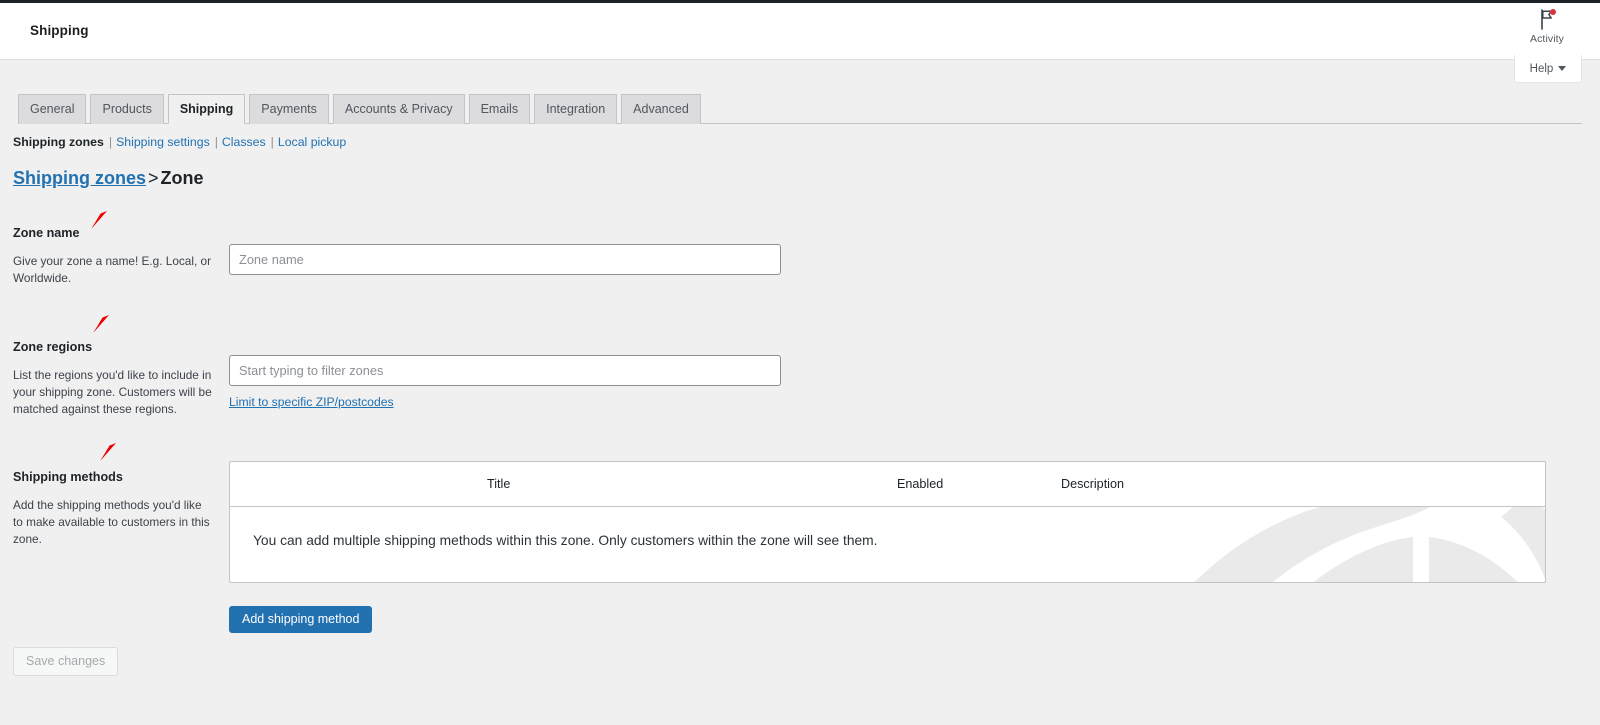 This screenshot has height=725, width=1600. What do you see at coordinates (1562, 68) in the screenshot?
I see `chevron-down-icon` at bounding box center [1562, 68].